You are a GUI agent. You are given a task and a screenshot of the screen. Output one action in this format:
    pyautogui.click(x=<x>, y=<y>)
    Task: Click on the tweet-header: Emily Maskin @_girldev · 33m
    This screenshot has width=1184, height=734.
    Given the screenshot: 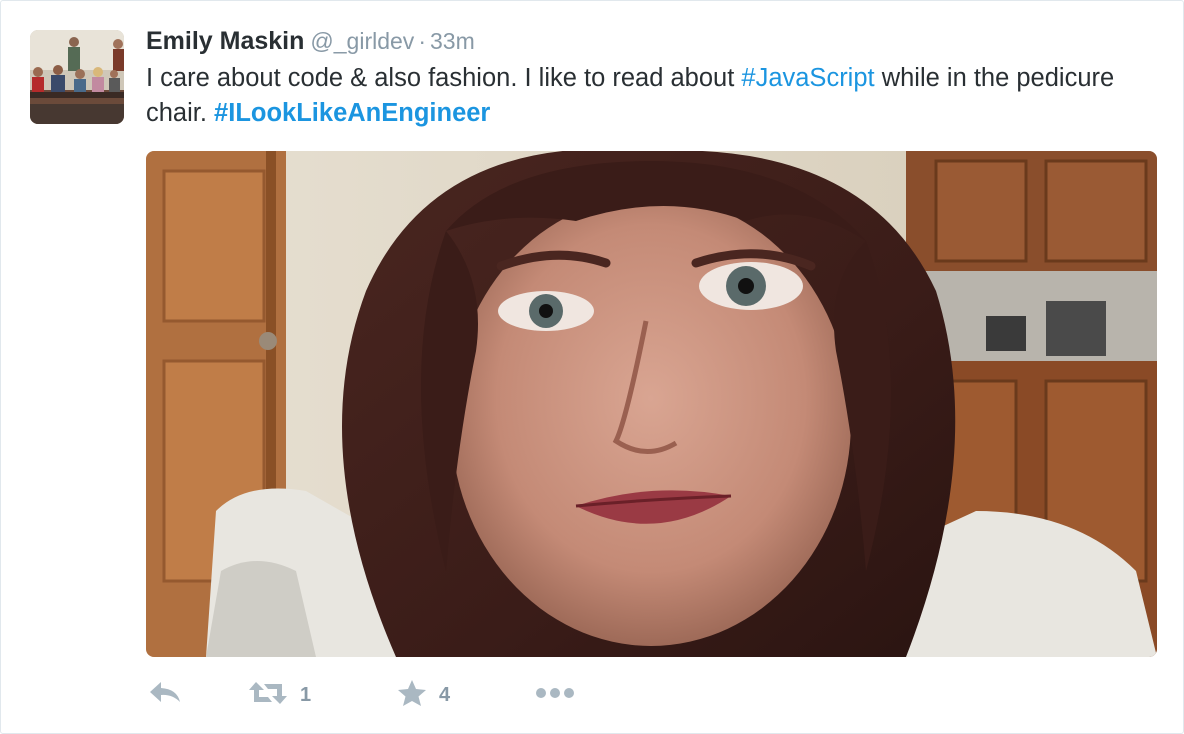 What is the action you would take?
    pyautogui.click(x=310, y=43)
    